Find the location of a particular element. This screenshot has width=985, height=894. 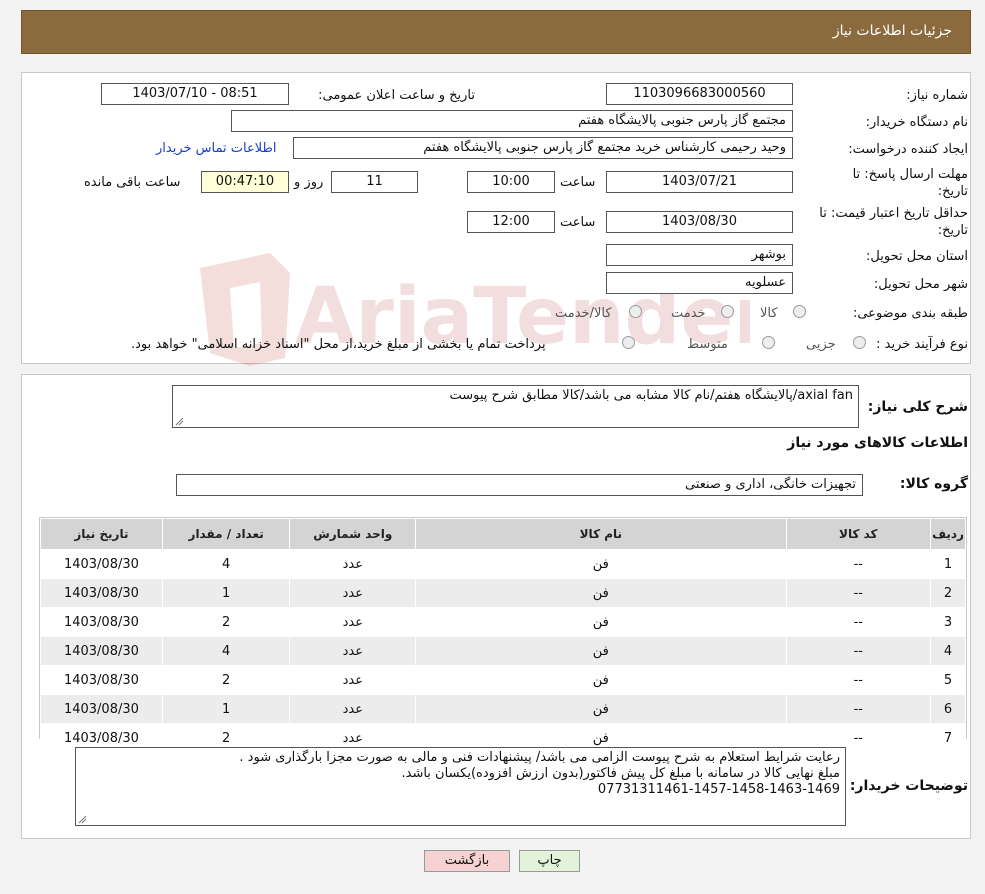

goods-group-field: تجهیزات خانگی، اداری و صنعتی is located at coordinates (519, 485).